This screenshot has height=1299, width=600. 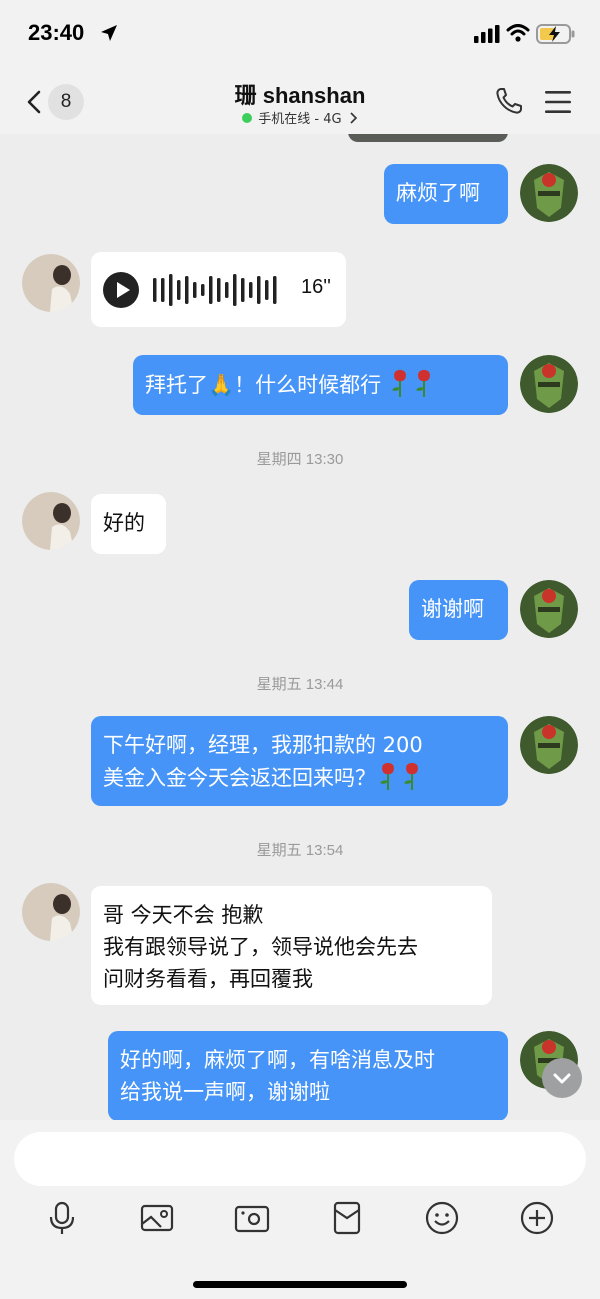 What do you see at coordinates (300, 684) in the screenshot?
I see `timestamp: 星期五 13:44` at bounding box center [300, 684].